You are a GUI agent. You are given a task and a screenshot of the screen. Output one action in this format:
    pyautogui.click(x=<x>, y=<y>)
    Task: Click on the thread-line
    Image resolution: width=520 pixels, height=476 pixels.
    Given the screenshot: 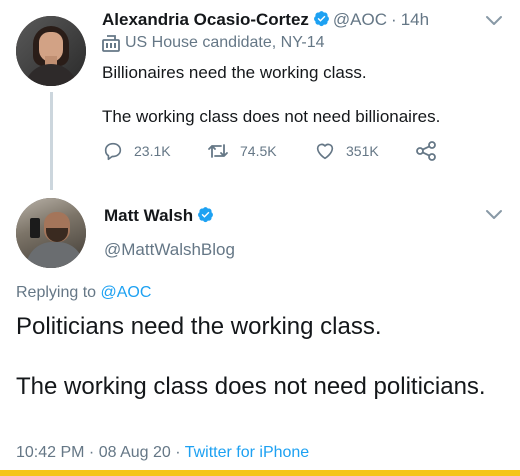 What is the action you would take?
    pyautogui.click(x=51, y=141)
    